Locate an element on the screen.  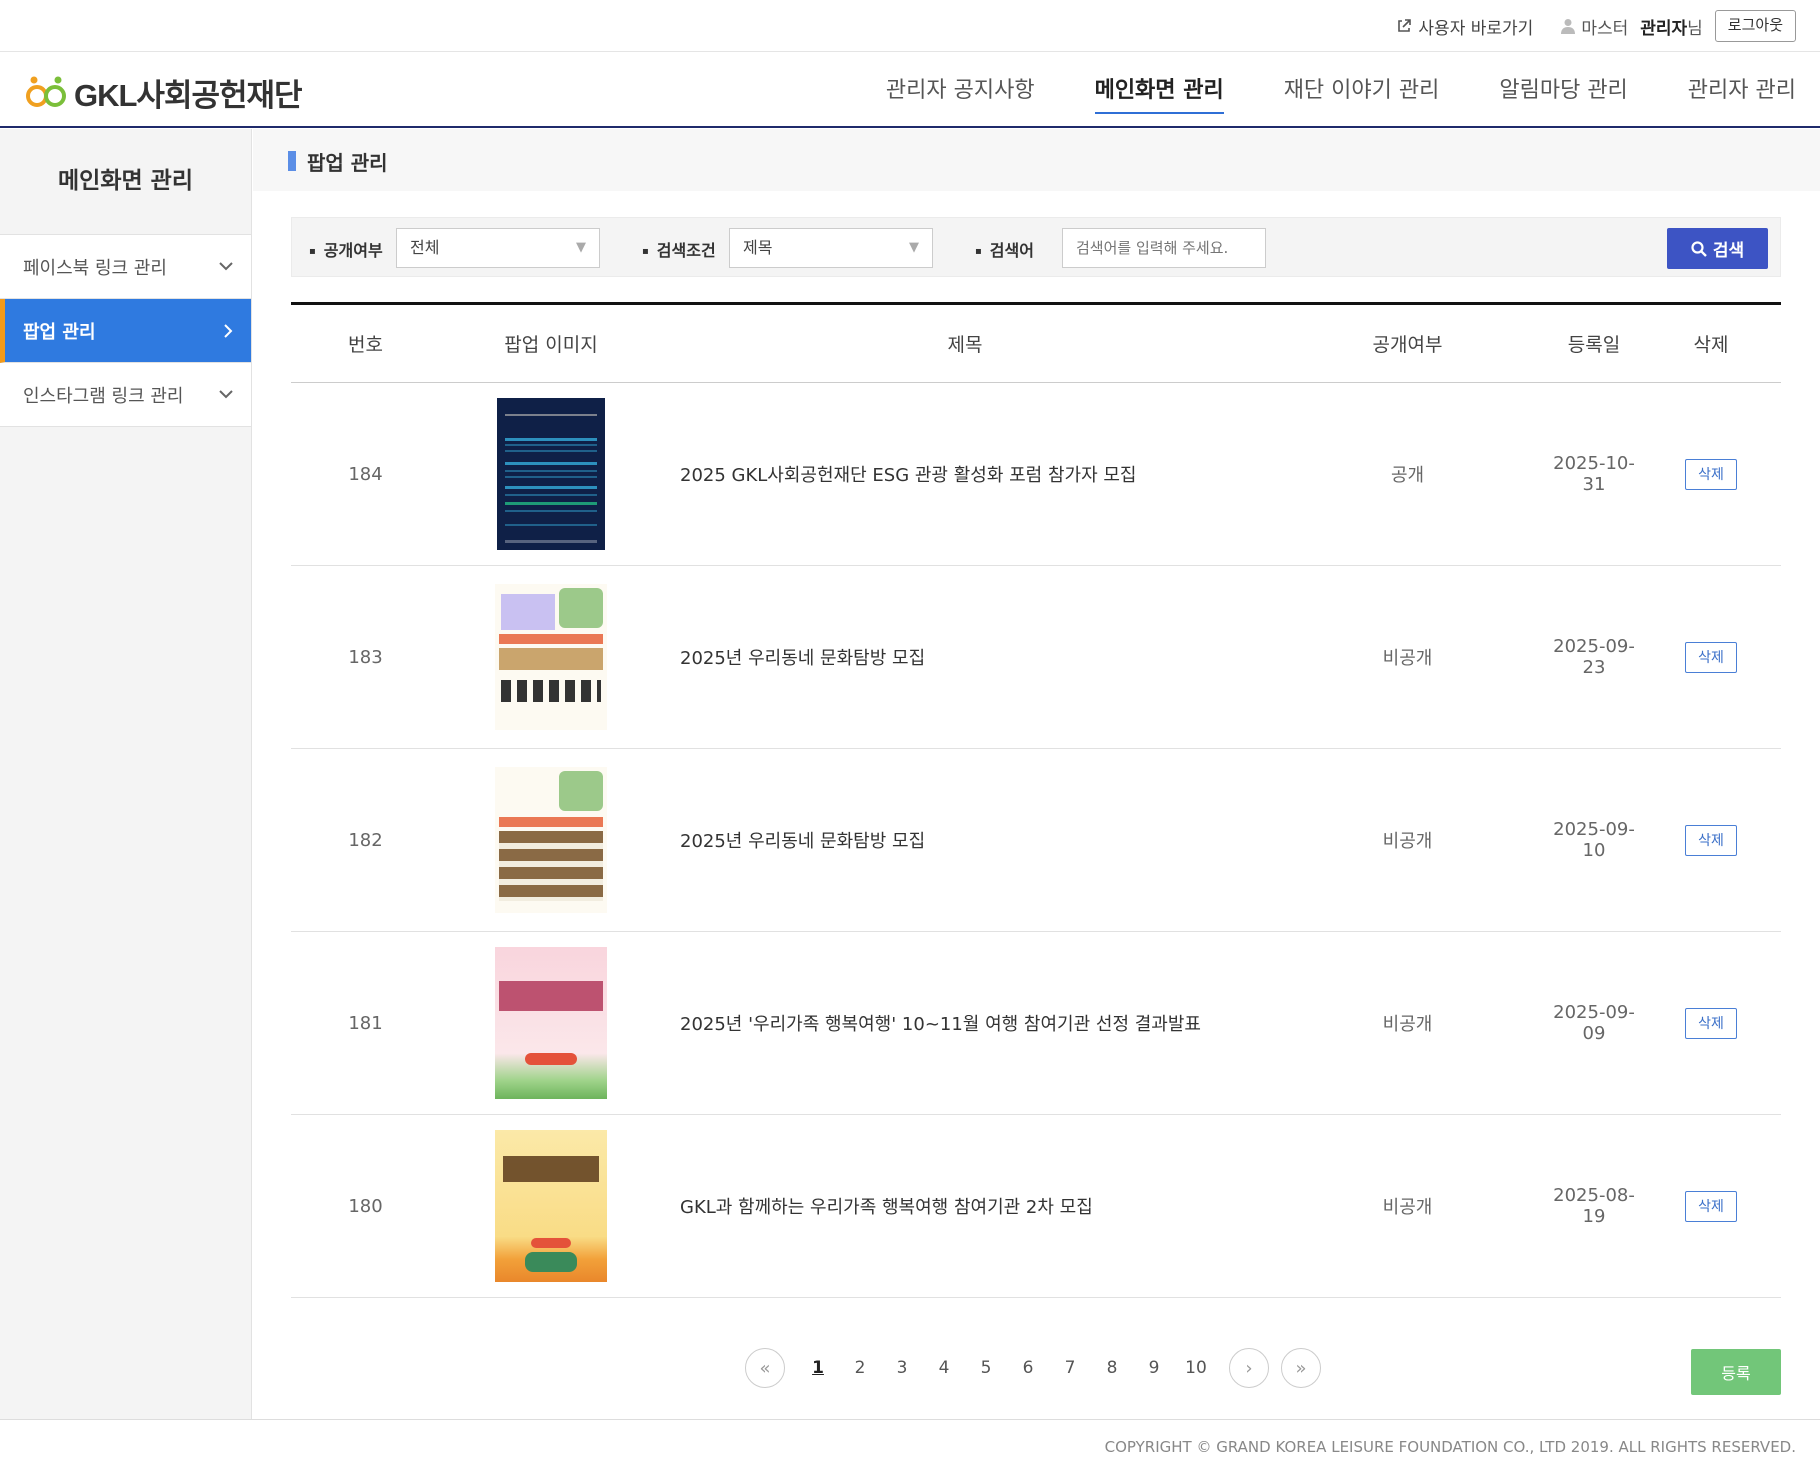
nav-admin-notice: 관리자 공지사항 is located at coordinates (960, 90).